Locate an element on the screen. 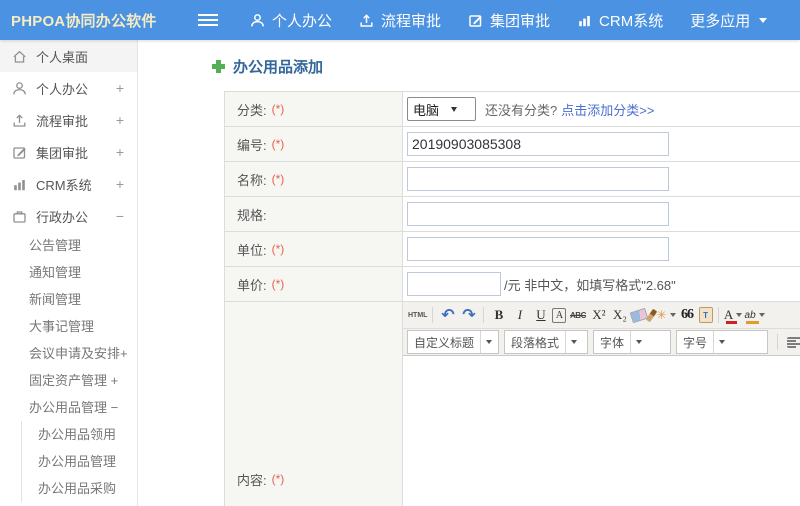 This screenshot has height=506, width=800. nav-label: CRM系统 is located at coordinates (631, 21).